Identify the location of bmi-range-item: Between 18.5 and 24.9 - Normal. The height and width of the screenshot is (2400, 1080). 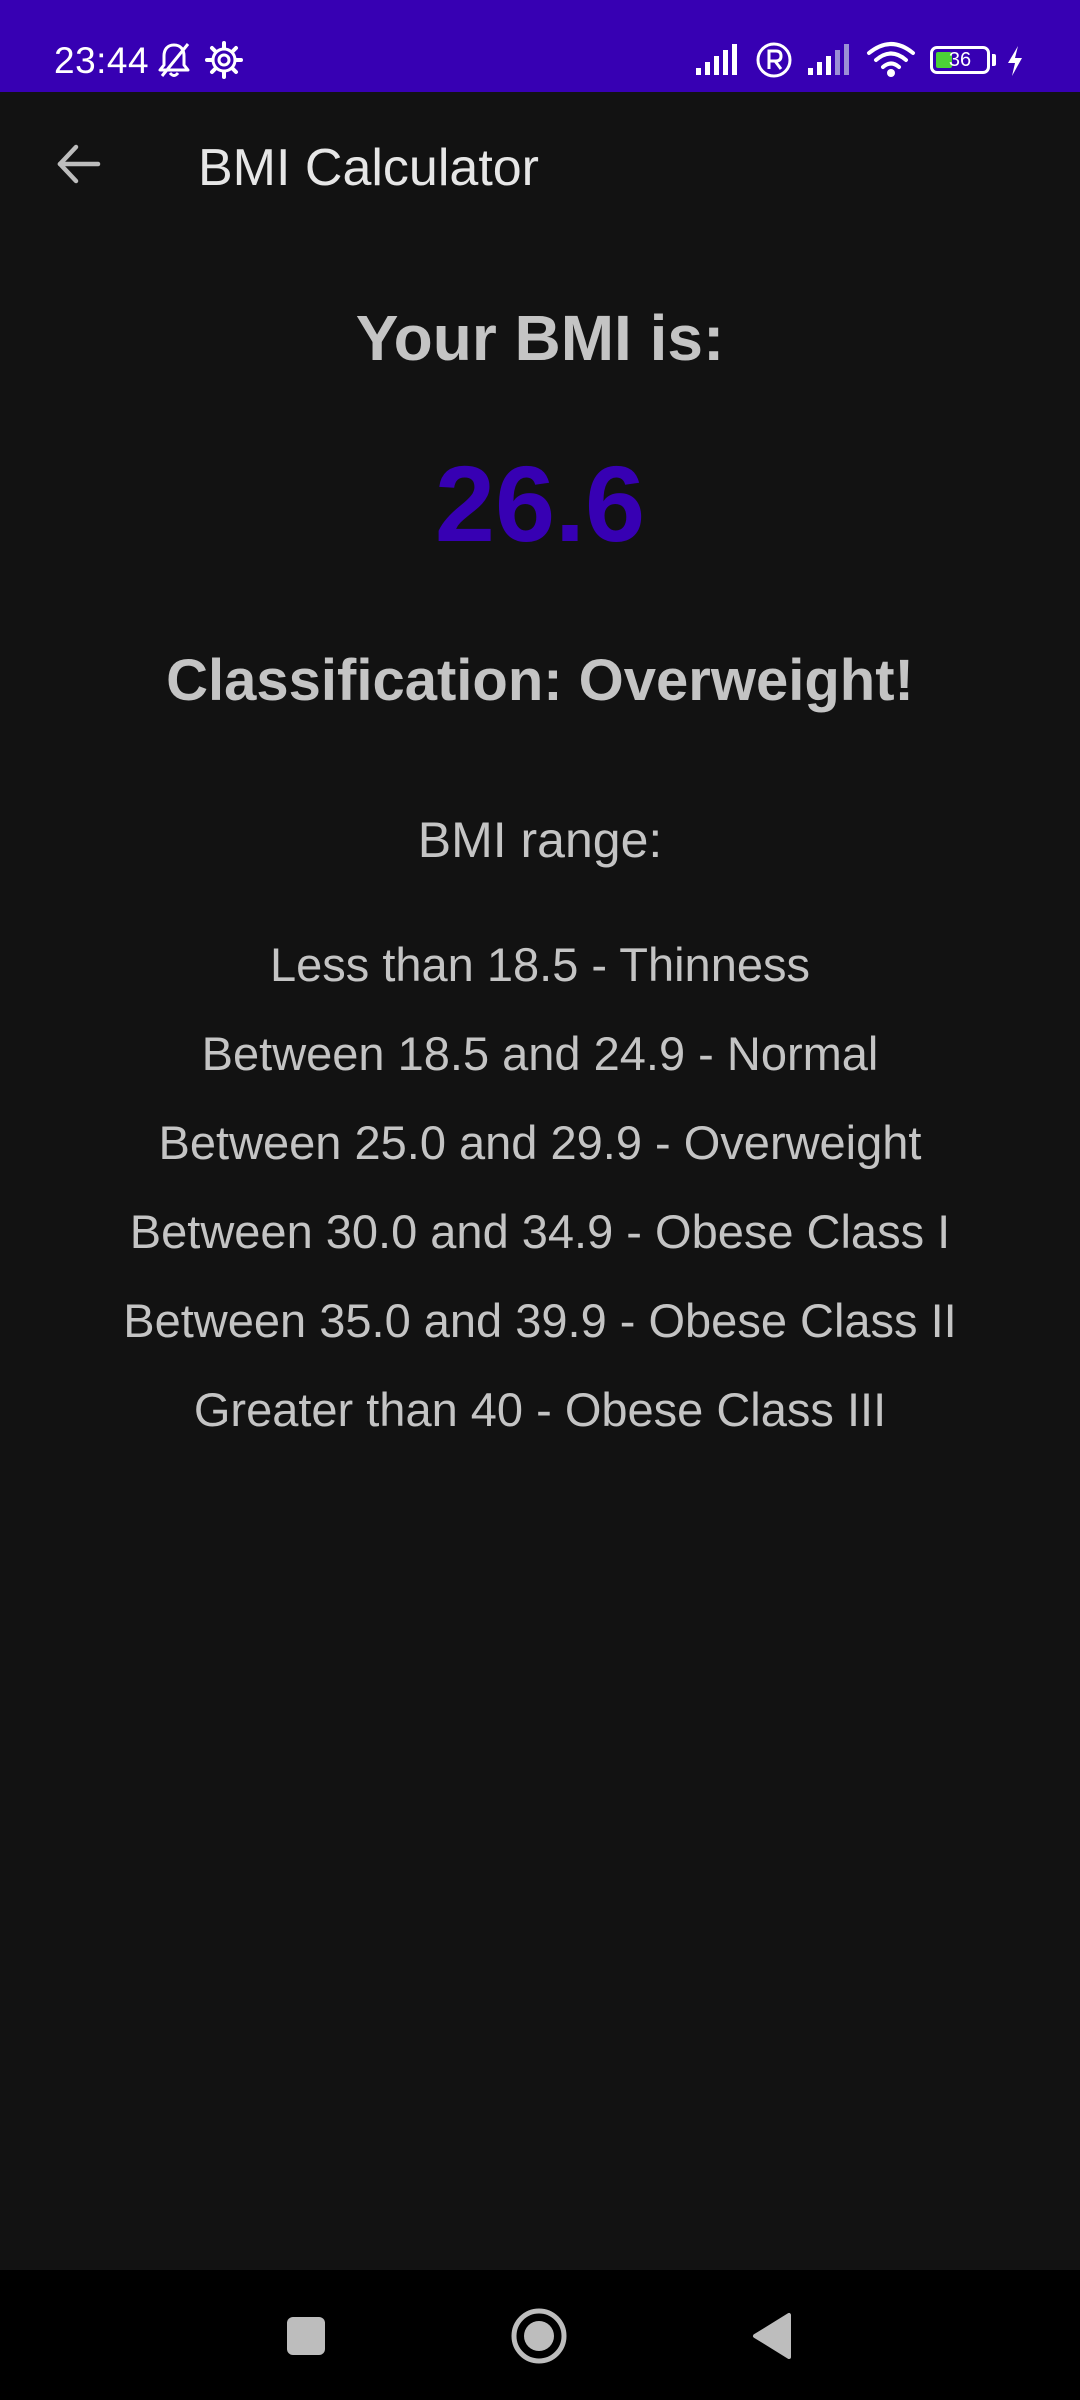
(540, 1053).